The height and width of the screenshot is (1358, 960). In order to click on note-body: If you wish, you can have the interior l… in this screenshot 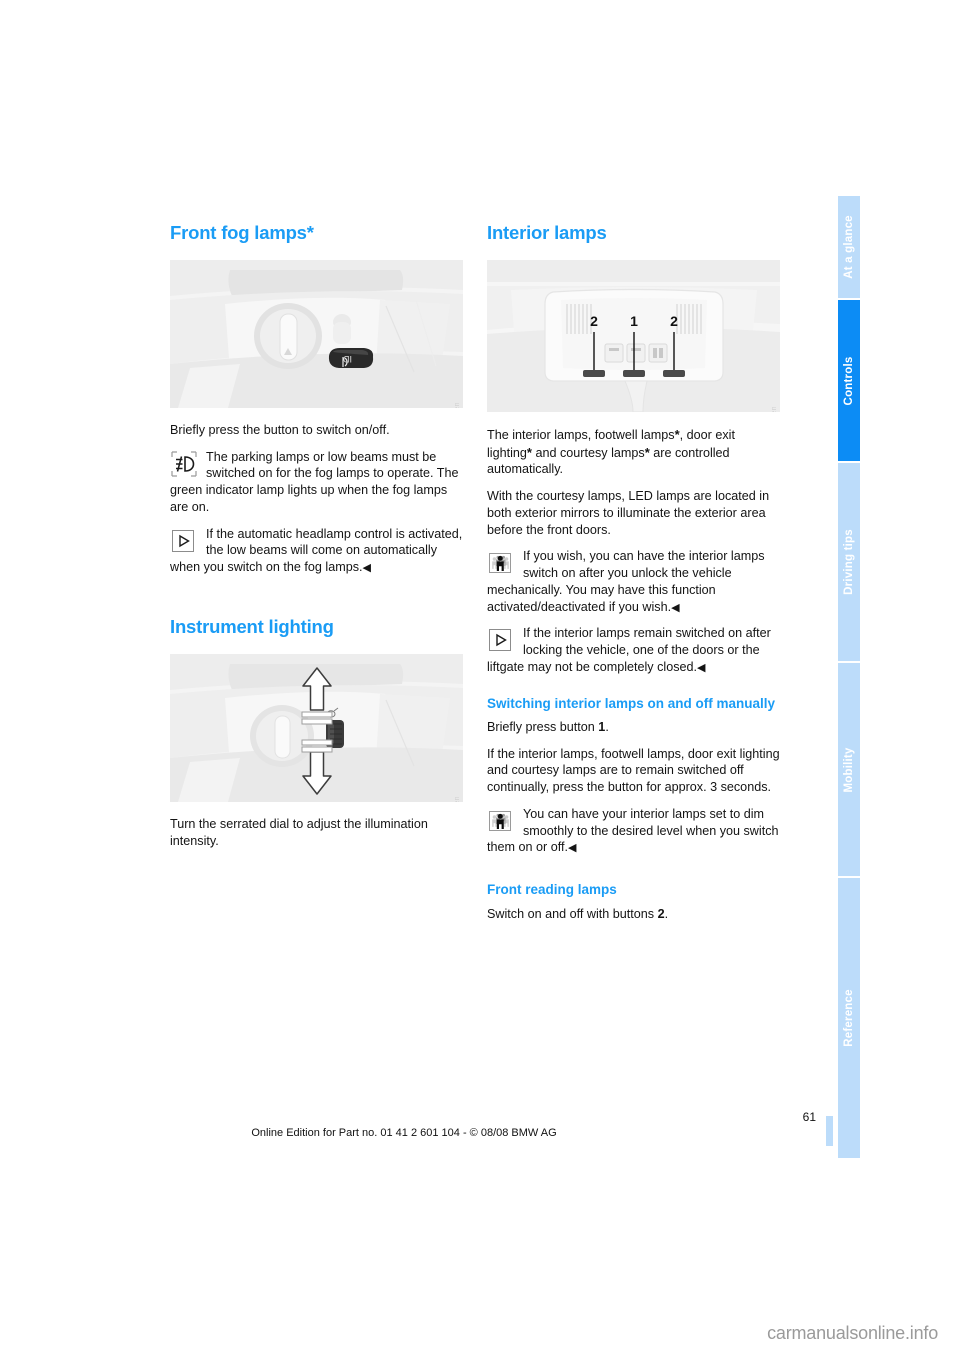, I will do `click(626, 581)`.